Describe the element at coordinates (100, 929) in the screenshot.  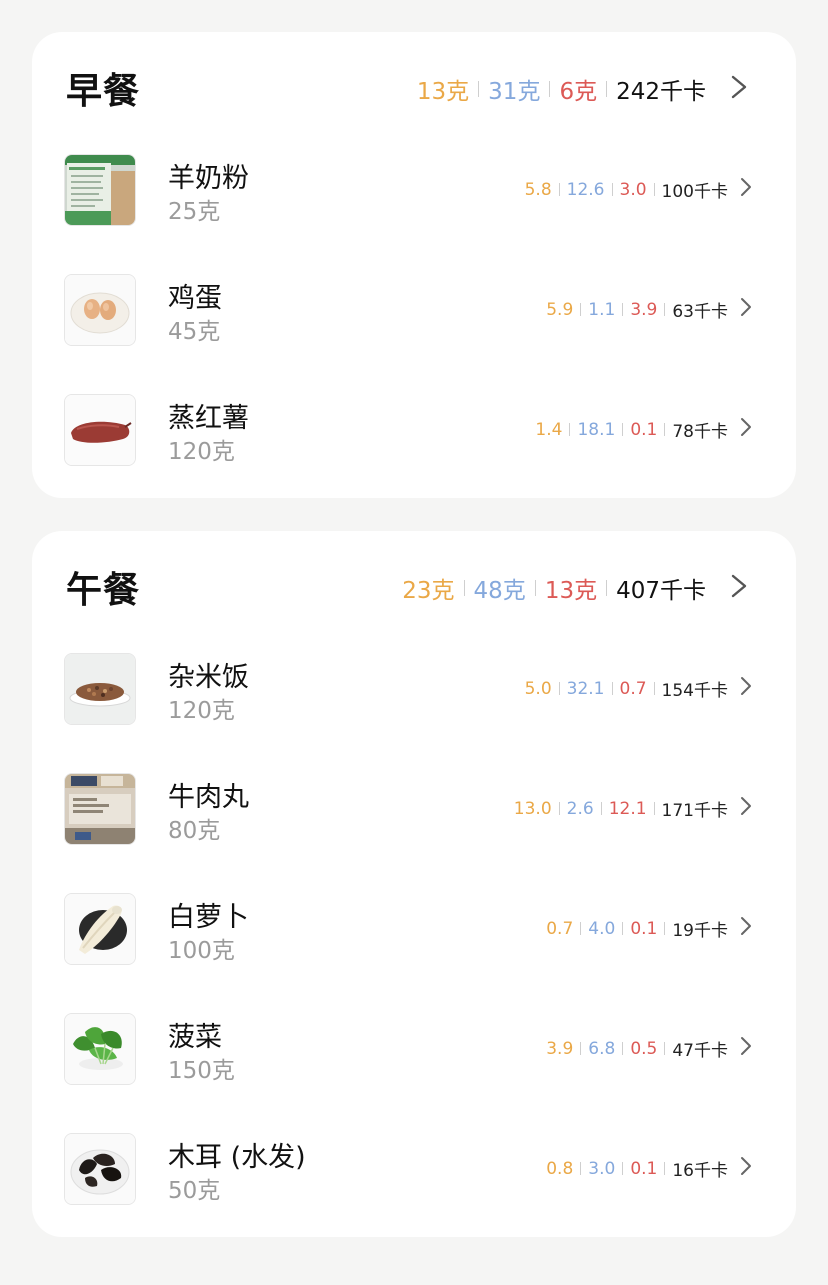
I see `white-radish-icon` at that location.